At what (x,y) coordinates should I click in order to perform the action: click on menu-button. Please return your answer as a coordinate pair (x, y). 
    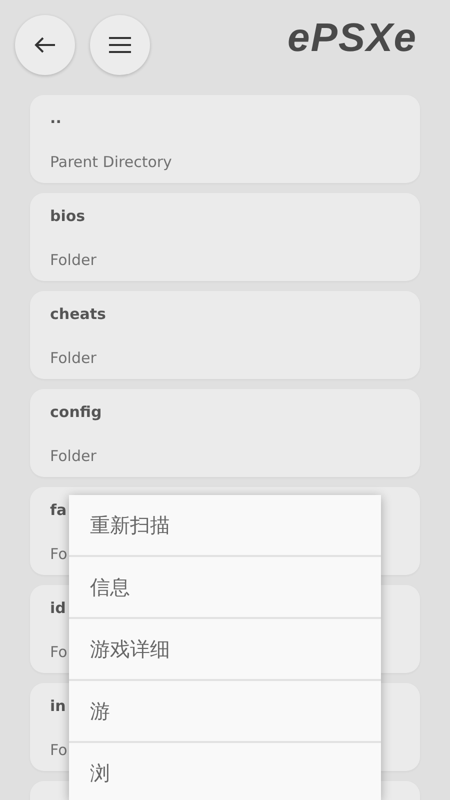
    Looking at the image, I should click on (120, 45).